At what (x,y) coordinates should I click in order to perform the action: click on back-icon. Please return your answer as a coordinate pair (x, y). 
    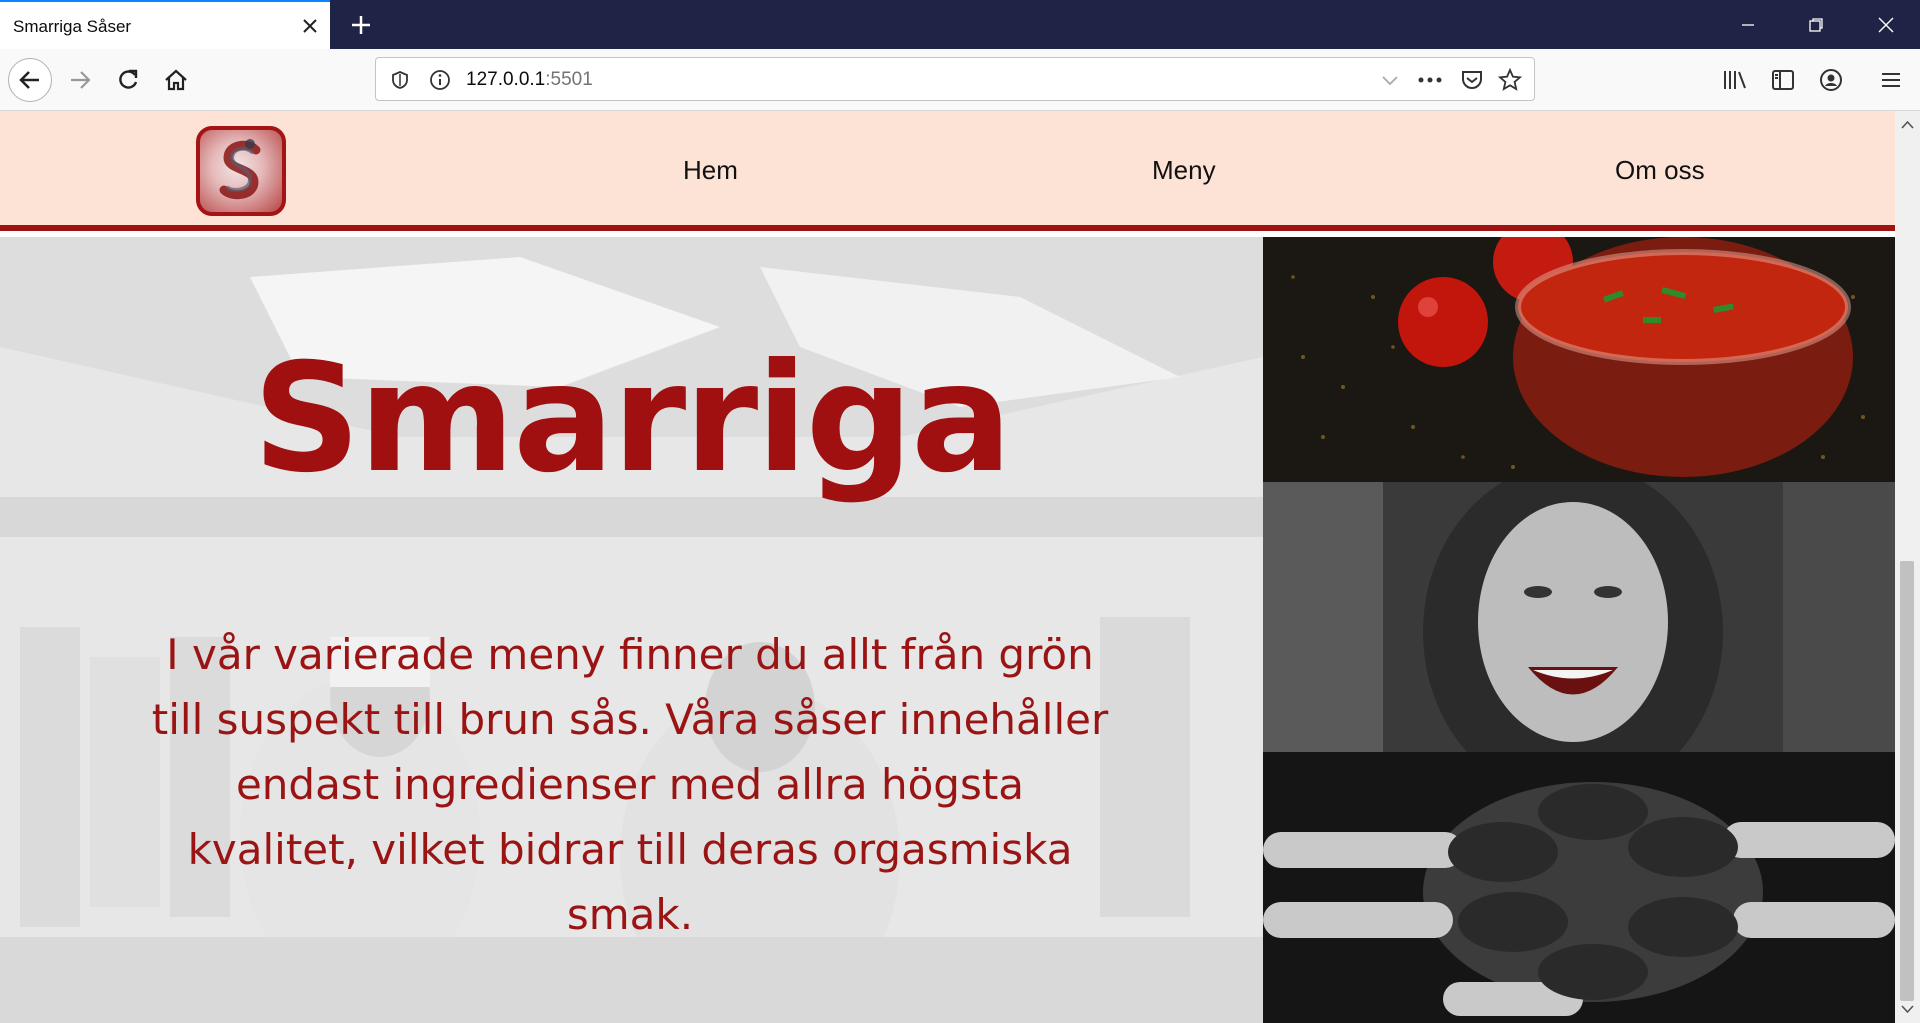
    Looking at the image, I should click on (30, 80).